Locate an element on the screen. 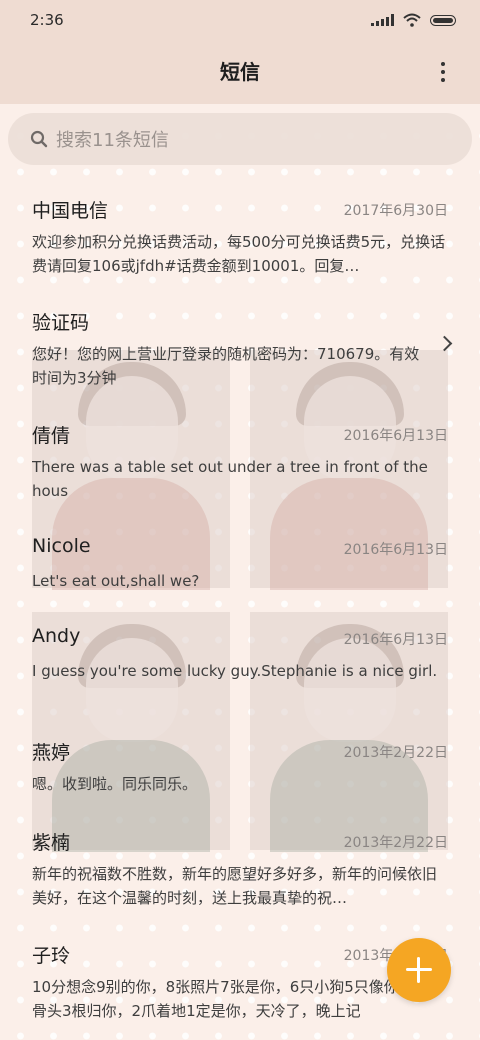  app-bar: 短信 is located at coordinates (240, 72).